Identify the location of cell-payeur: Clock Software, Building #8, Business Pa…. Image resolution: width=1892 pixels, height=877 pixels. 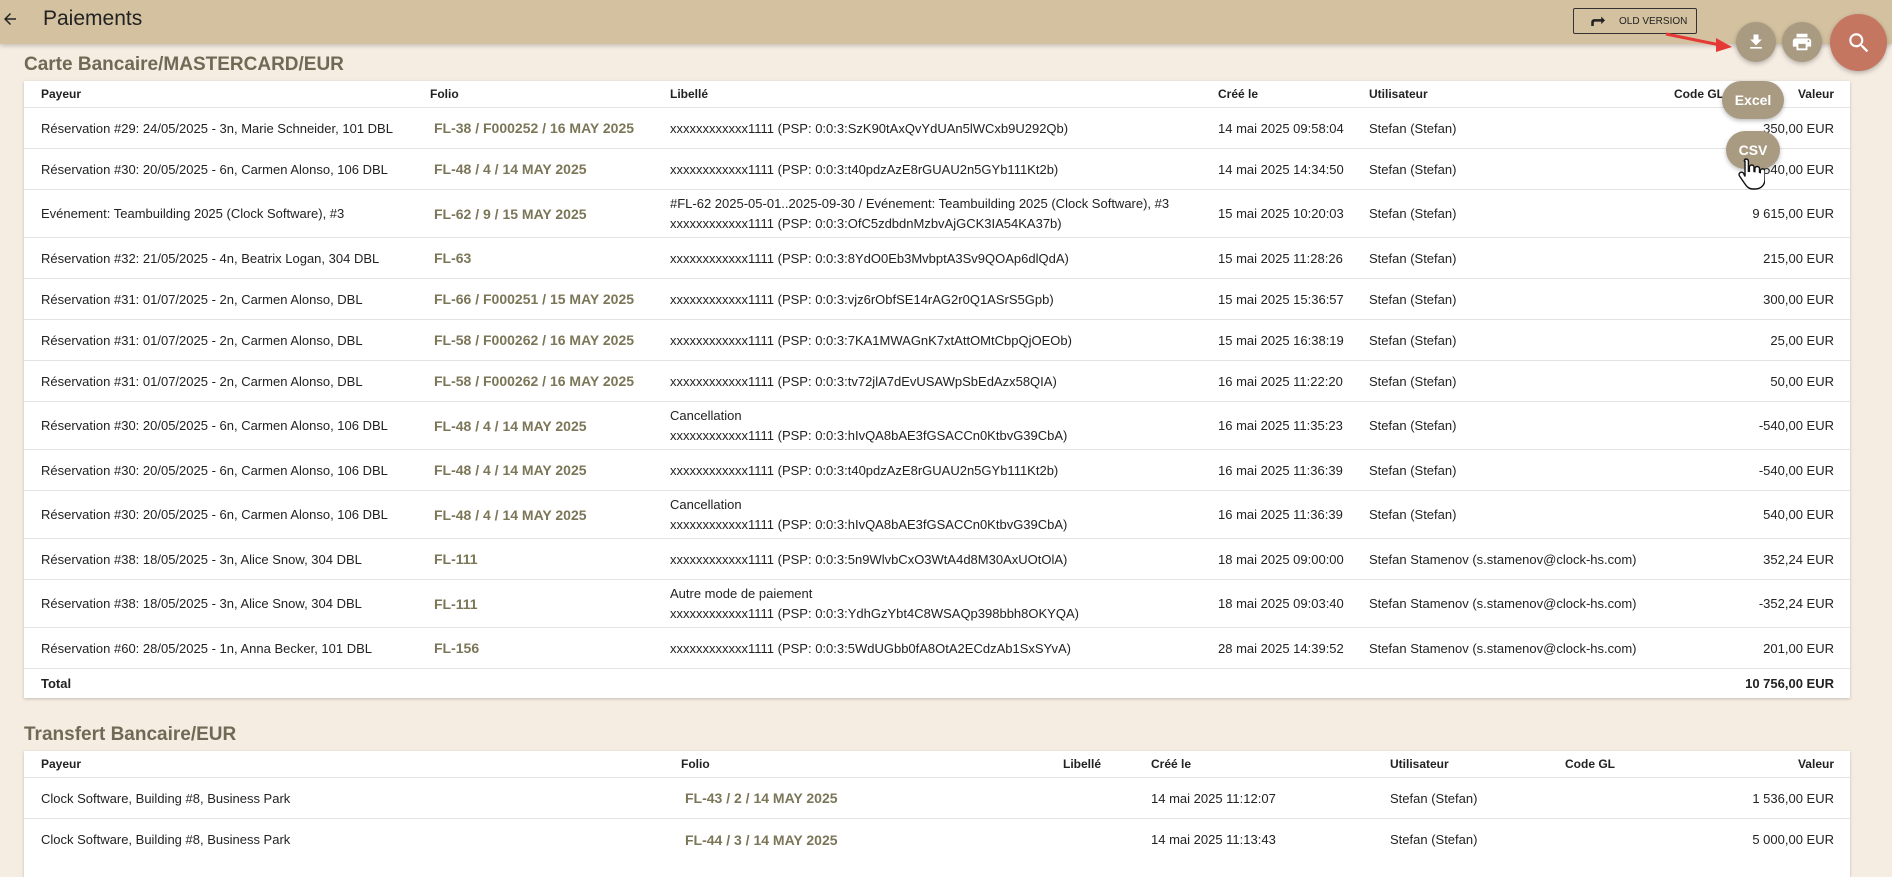
(166, 839).